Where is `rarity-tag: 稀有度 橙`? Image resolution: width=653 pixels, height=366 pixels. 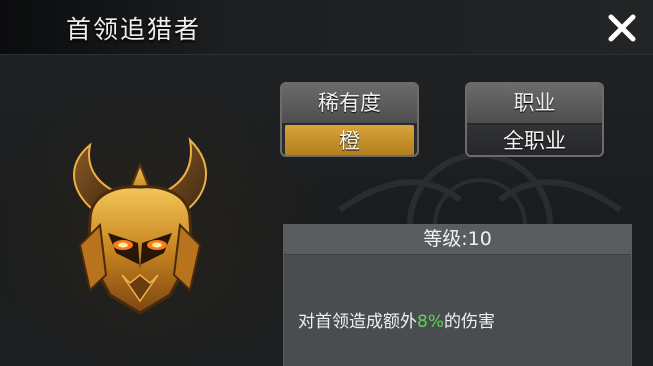 rarity-tag: 稀有度 橙 is located at coordinates (349, 119).